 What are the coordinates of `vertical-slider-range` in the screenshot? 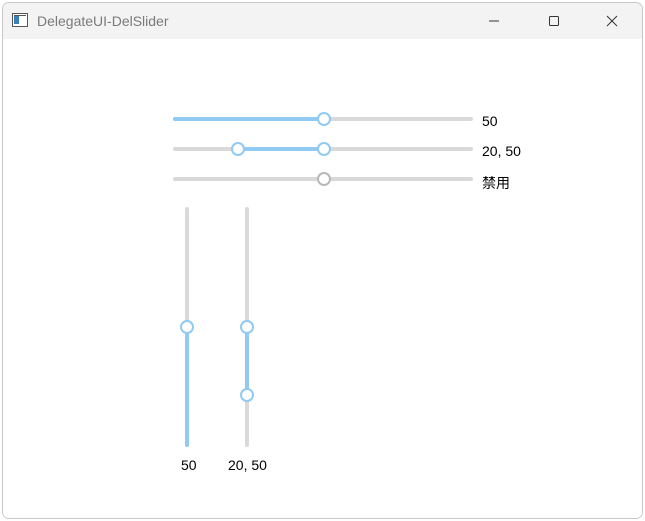 It's located at (247, 327).